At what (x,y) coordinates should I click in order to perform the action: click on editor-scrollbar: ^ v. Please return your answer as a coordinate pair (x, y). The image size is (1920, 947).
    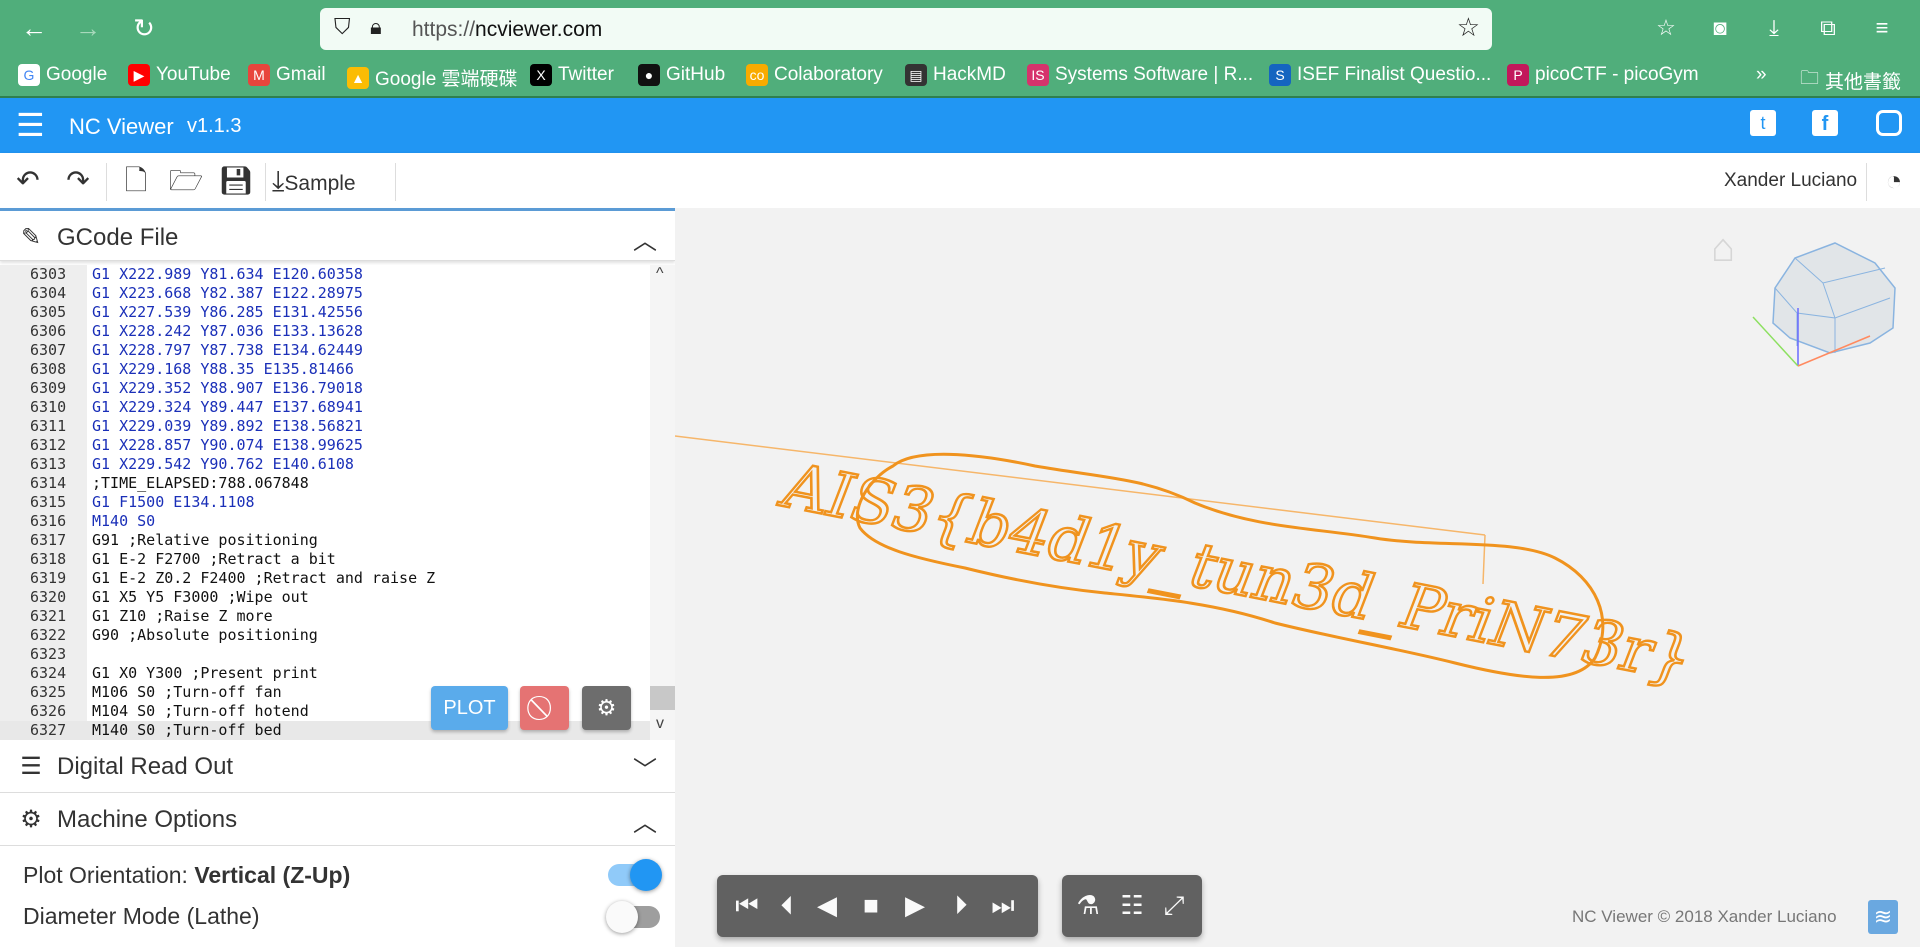
    Looking at the image, I should click on (662, 502).